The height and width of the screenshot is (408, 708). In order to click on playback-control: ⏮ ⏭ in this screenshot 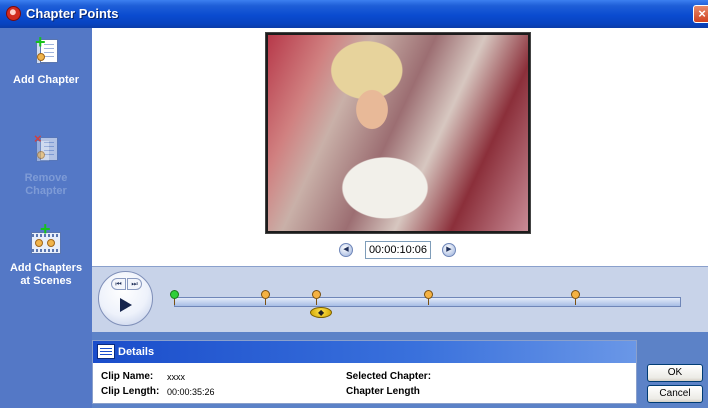, I will do `click(125, 298)`.